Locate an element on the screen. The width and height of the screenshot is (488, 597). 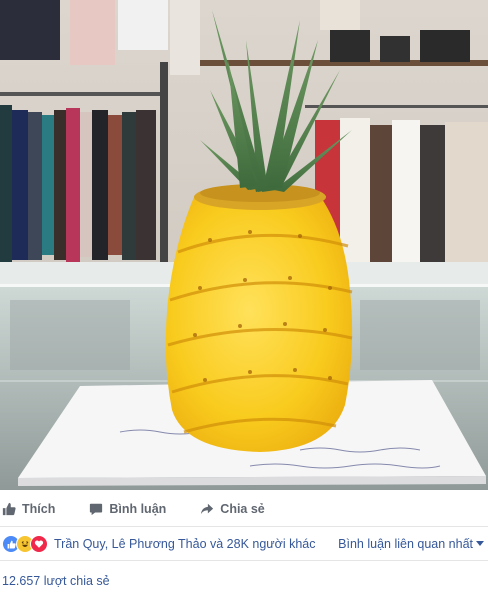
like-button: Thích is located at coordinates (28, 509).